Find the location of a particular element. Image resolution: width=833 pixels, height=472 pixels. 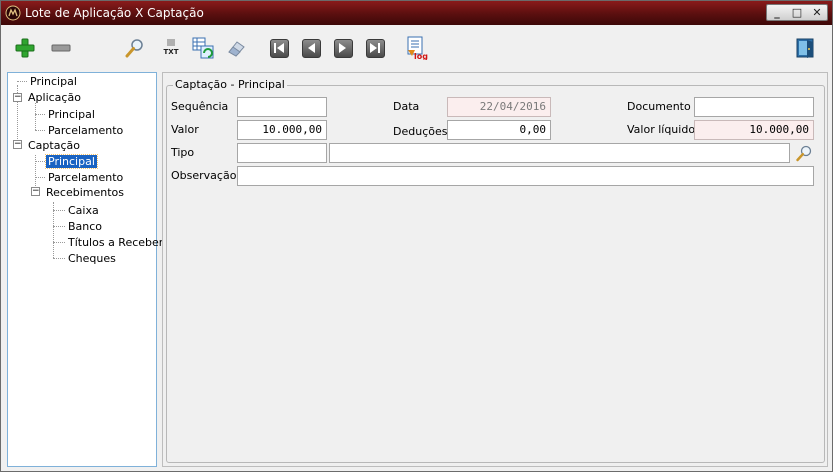

tree-item-captacao-parcelamento: Parcelamento is located at coordinates (85, 177).